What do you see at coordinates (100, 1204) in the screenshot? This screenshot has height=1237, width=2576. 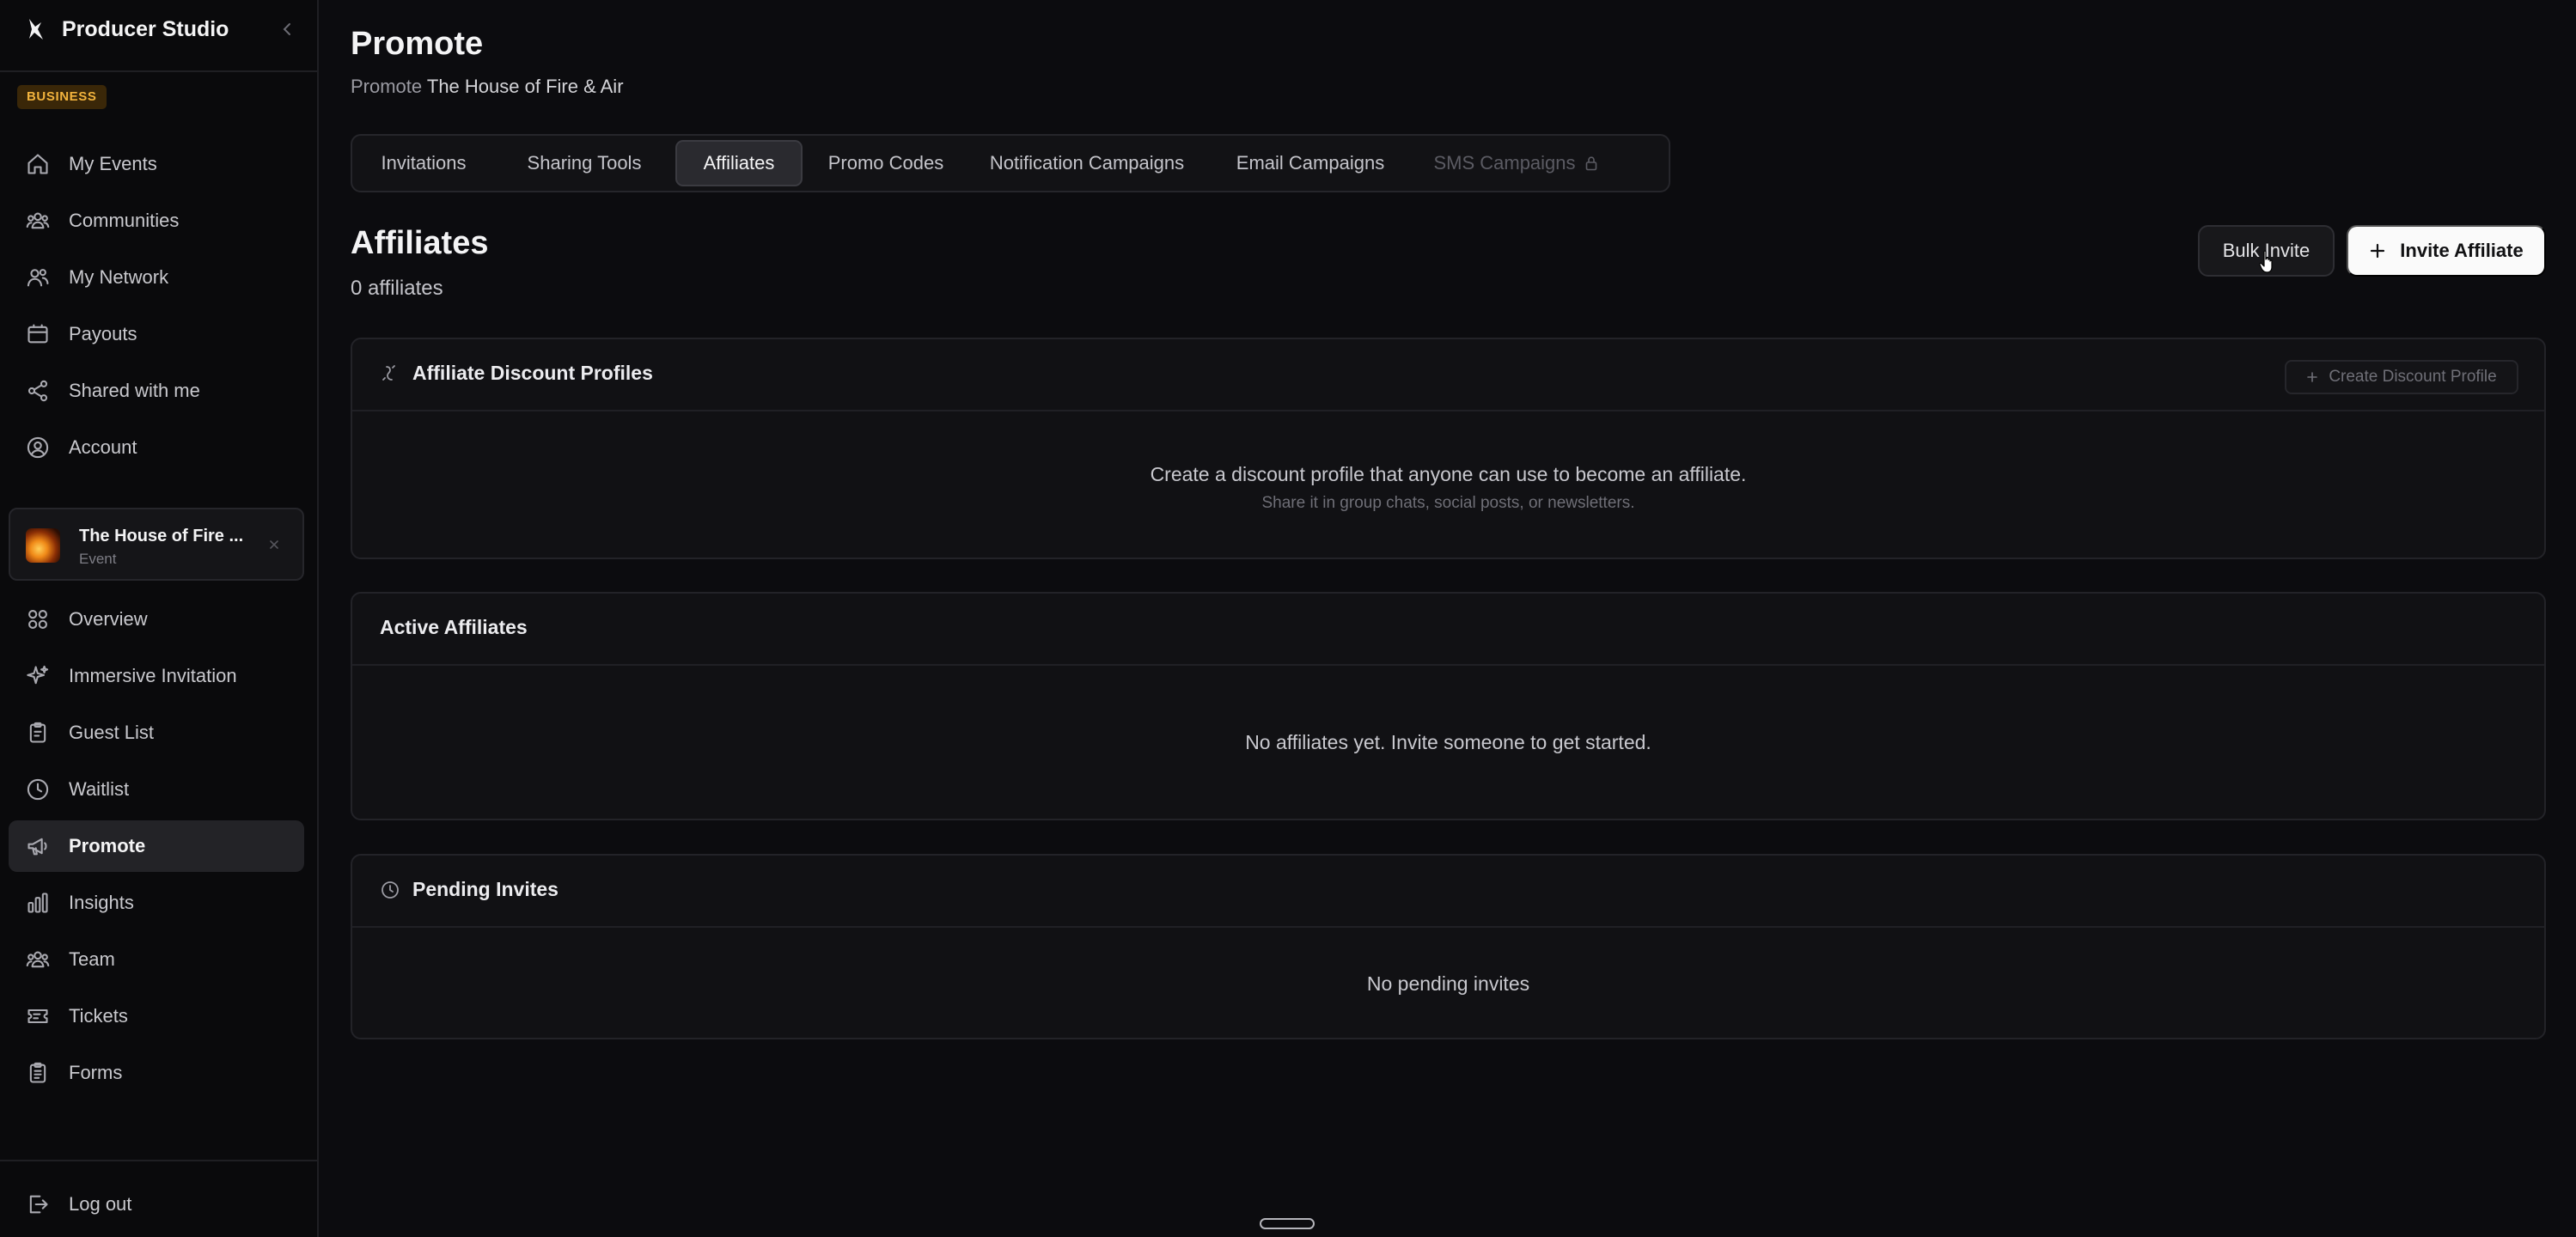 I see `logout-label: Log out` at bounding box center [100, 1204].